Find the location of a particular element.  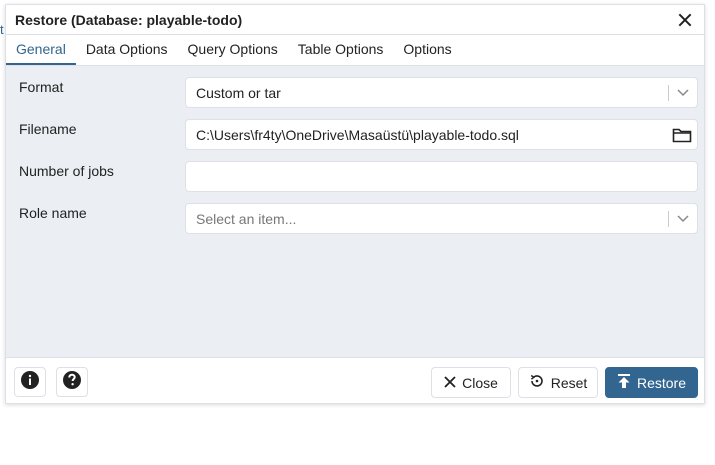

tab-general: General is located at coordinates (41, 50).